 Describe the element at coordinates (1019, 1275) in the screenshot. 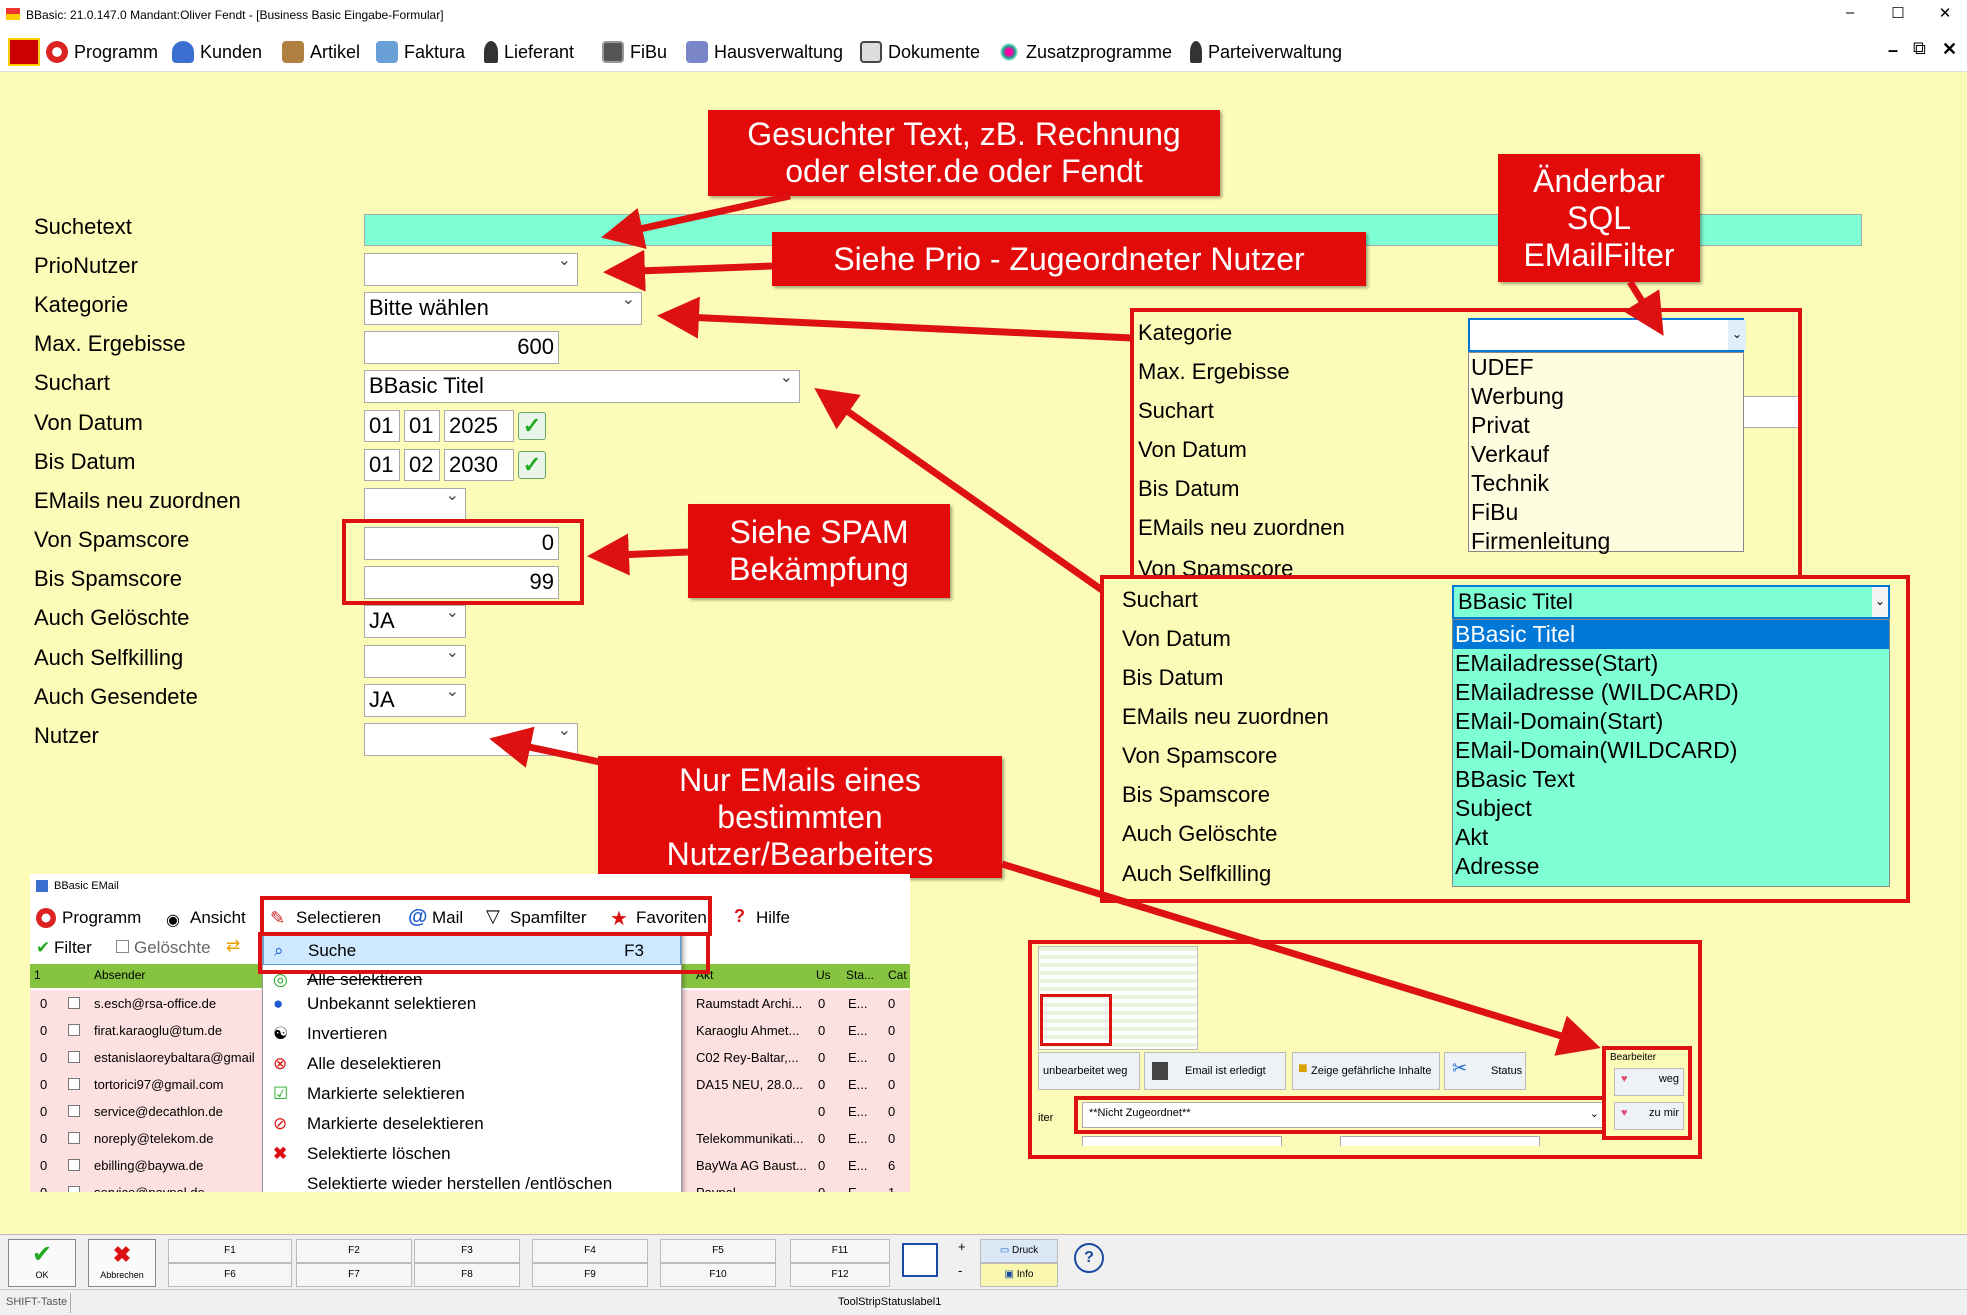

I see `info-button: ▣ Info` at that location.